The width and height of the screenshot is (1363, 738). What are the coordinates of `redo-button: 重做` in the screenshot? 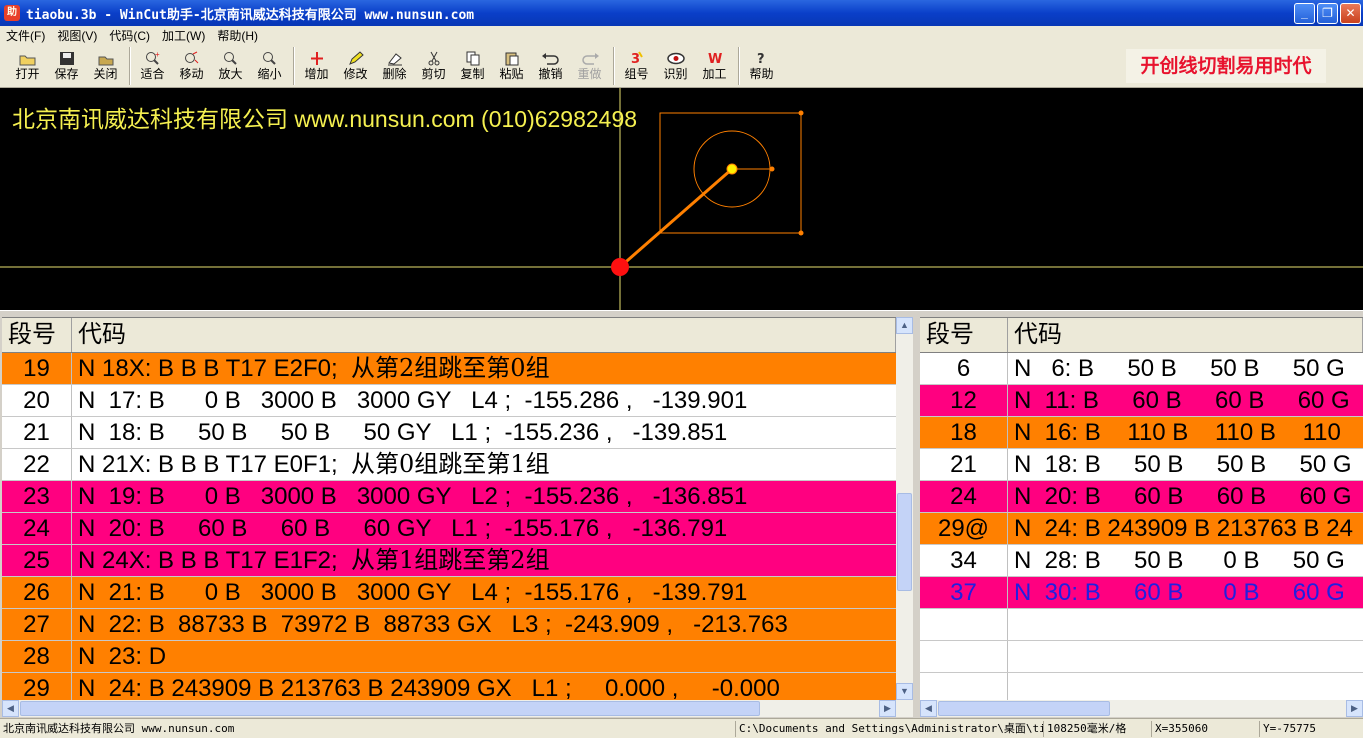 It's located at (589, 66).